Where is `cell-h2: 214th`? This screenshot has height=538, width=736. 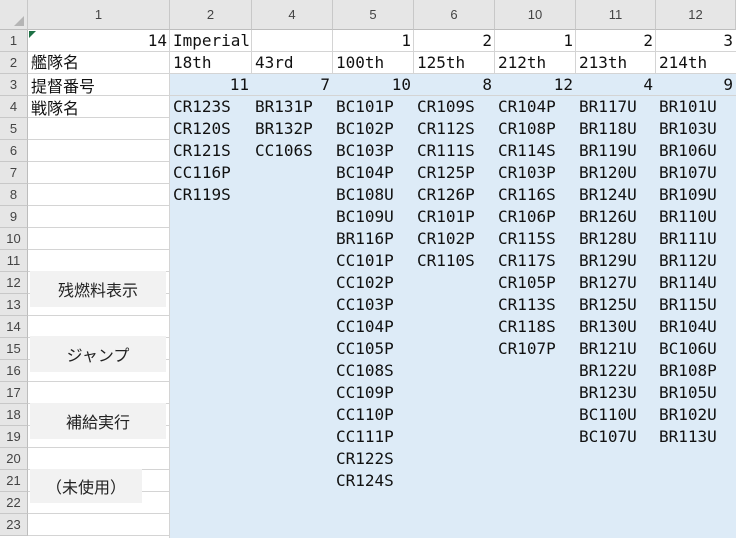
cell-h2: 214th is located at coordinates (696, 63).